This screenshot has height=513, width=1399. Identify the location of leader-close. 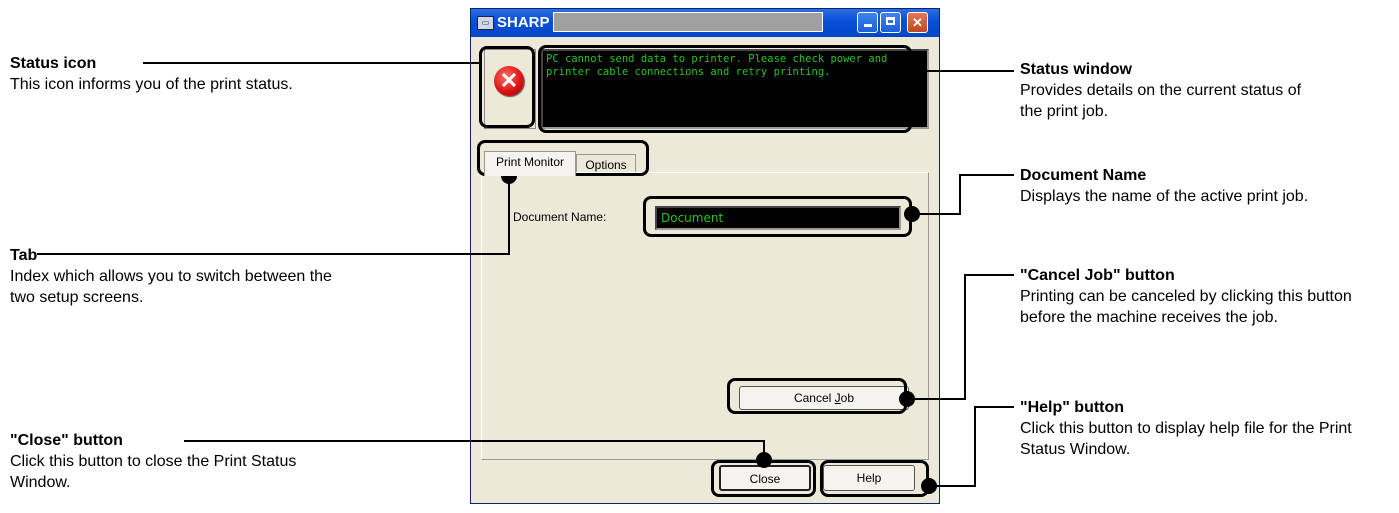
(474, 450).